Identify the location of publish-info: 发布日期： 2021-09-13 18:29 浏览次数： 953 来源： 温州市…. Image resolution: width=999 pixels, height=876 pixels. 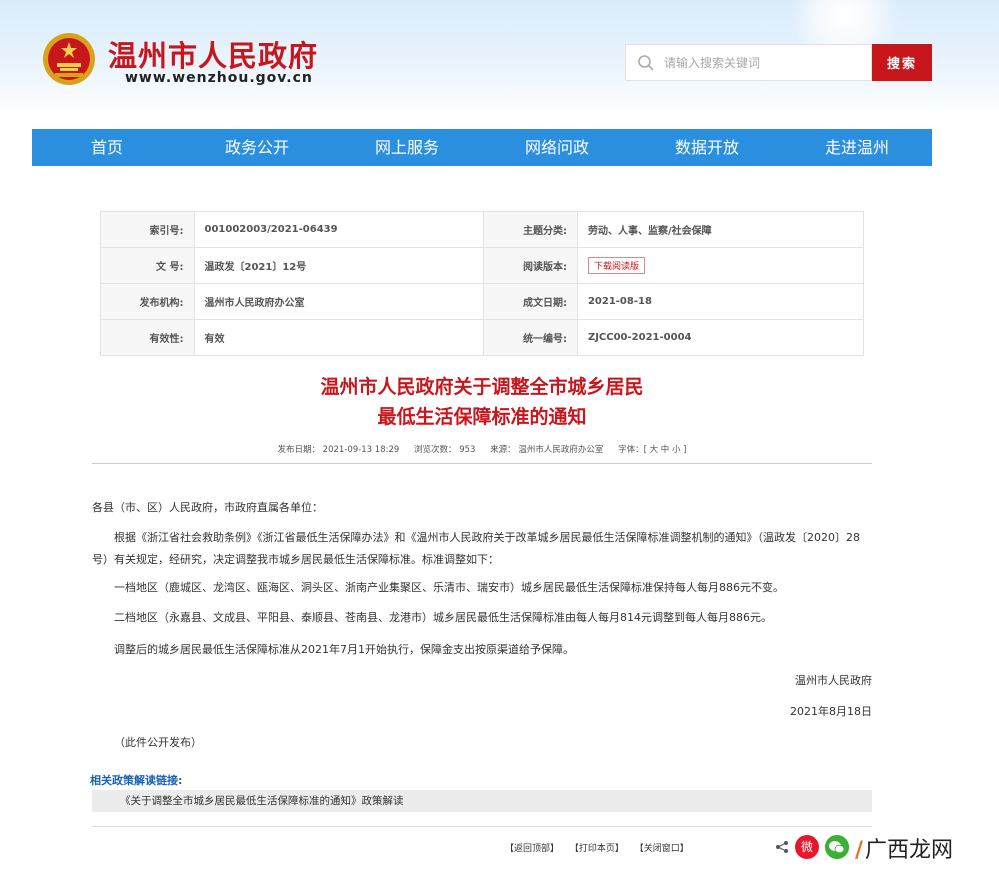
(482, 449).